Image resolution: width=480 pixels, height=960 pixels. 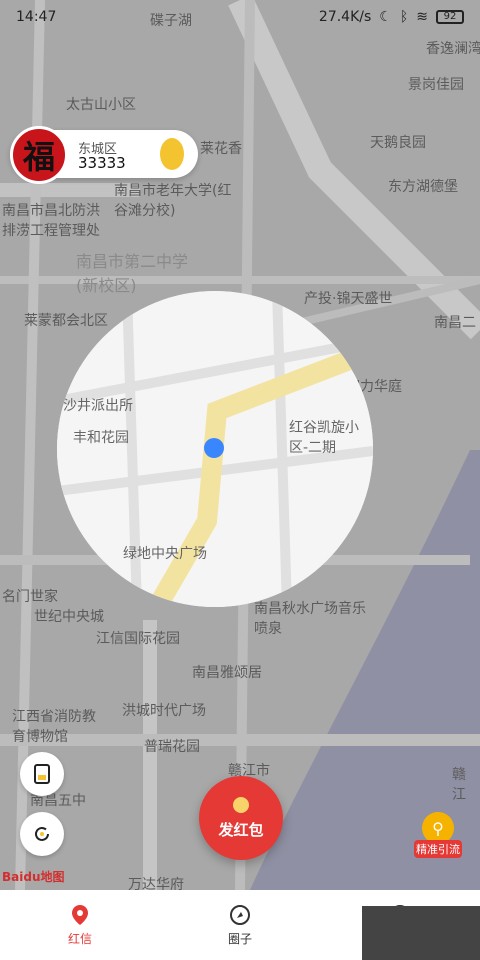 What do you see at coordinates (98, 406) in the screenshot?
I see `map-label: 沙井派出所` at bounding box center [98, 406].